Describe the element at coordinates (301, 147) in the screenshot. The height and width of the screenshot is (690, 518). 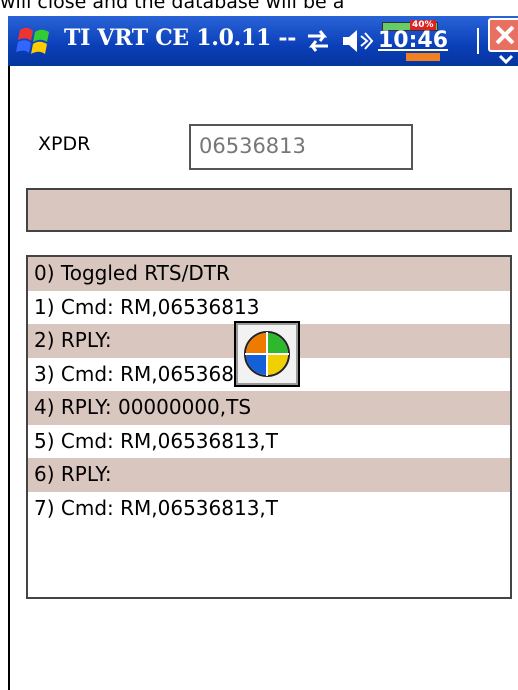
I see `xpdr-field: 06536813` at that location.